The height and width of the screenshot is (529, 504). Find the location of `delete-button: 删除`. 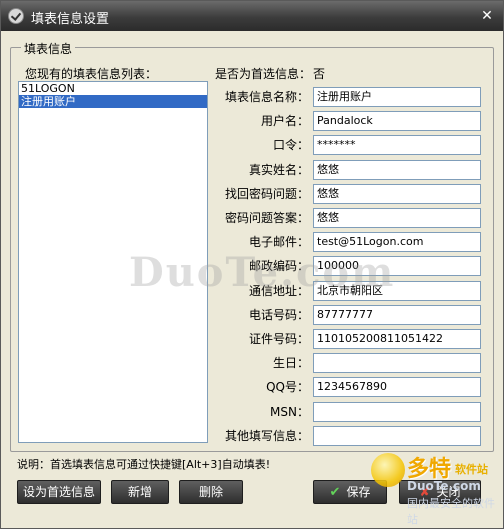

delete-button: 删除 is located at coordinates (211, 492).